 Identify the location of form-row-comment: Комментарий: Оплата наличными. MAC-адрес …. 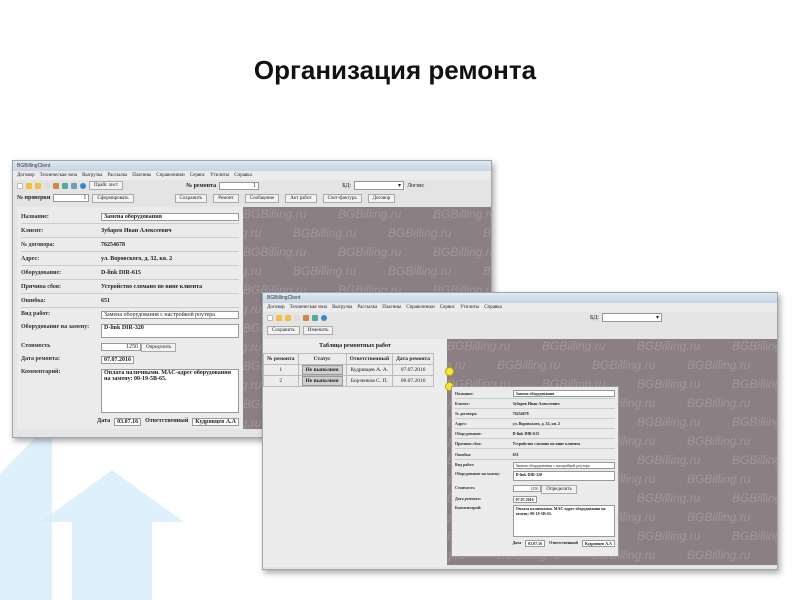
(535, 521).